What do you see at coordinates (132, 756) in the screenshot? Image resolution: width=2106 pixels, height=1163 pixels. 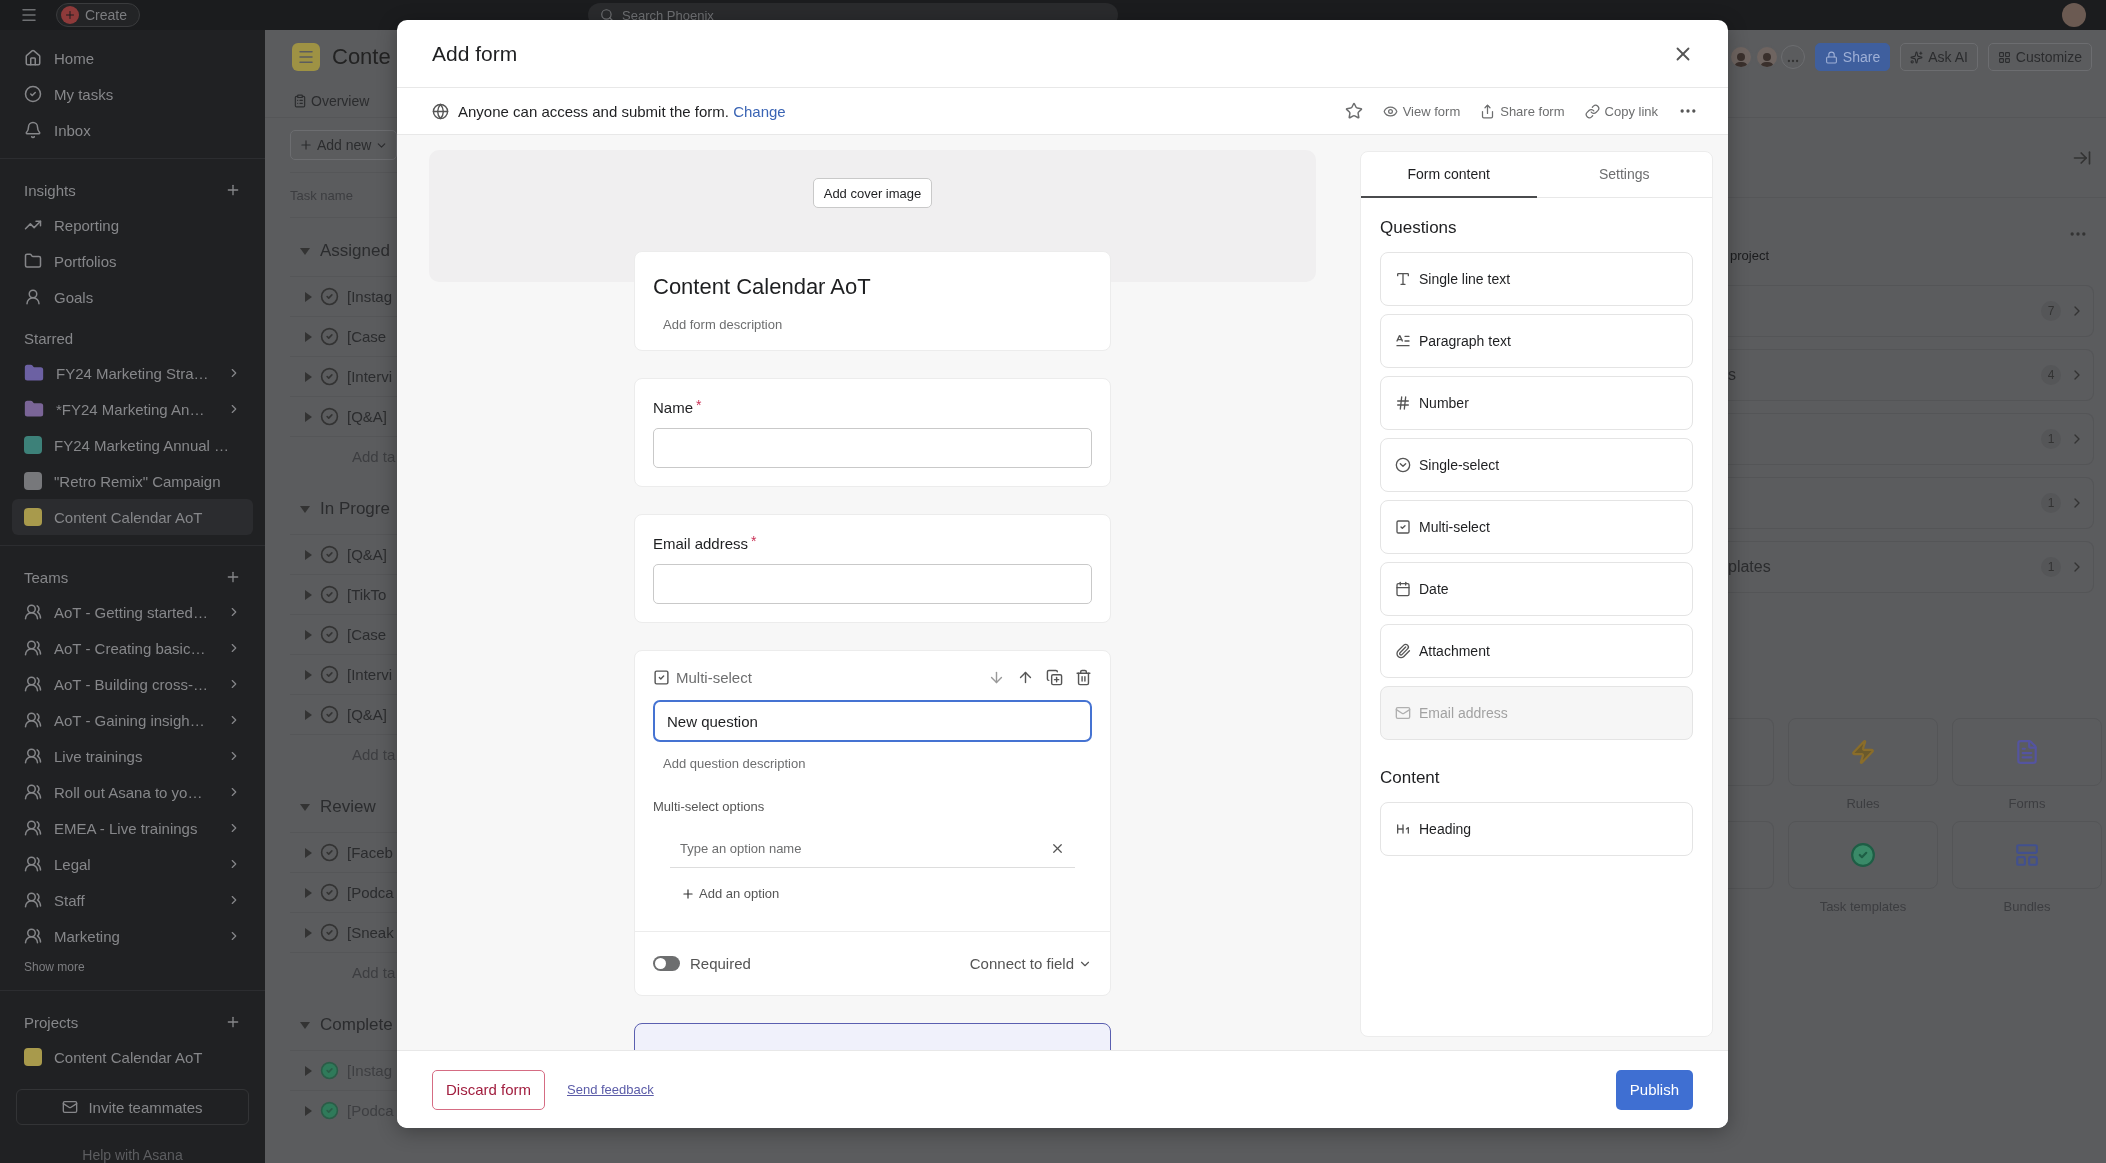 I see `sidebar-item: Live trainings` at bounding box center [132, 756].